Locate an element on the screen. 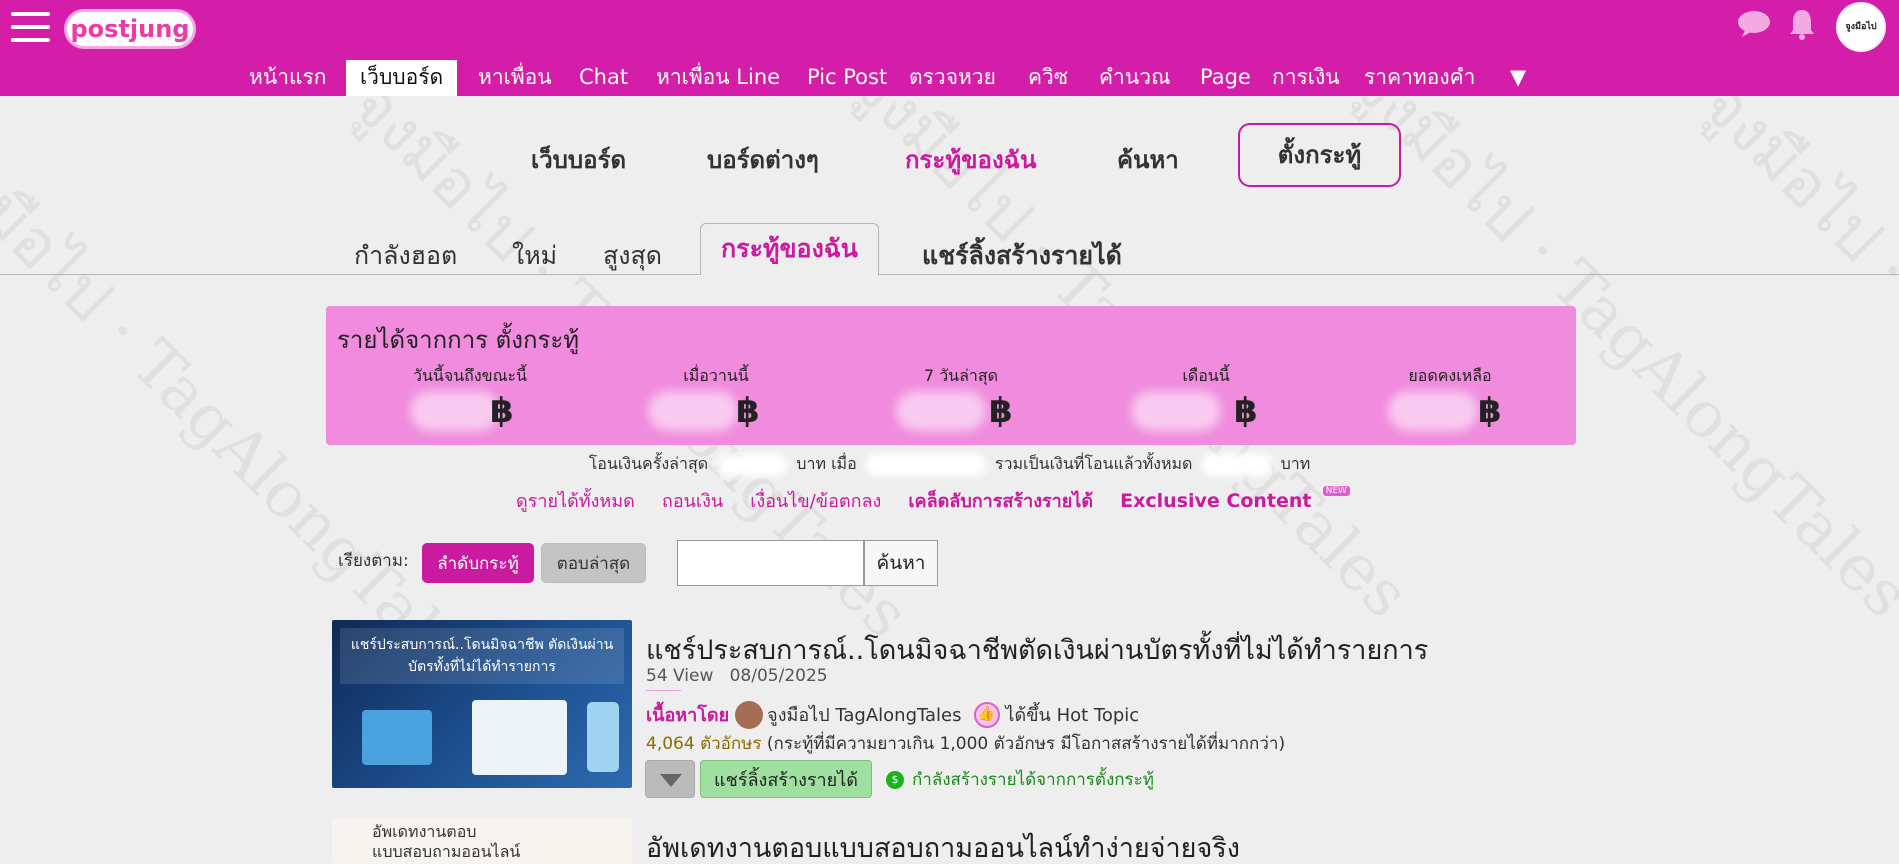 The image size is (1899, 864). board-nav-my-topics: กระทู้ของฉัน is located at coordinates (970, 159).